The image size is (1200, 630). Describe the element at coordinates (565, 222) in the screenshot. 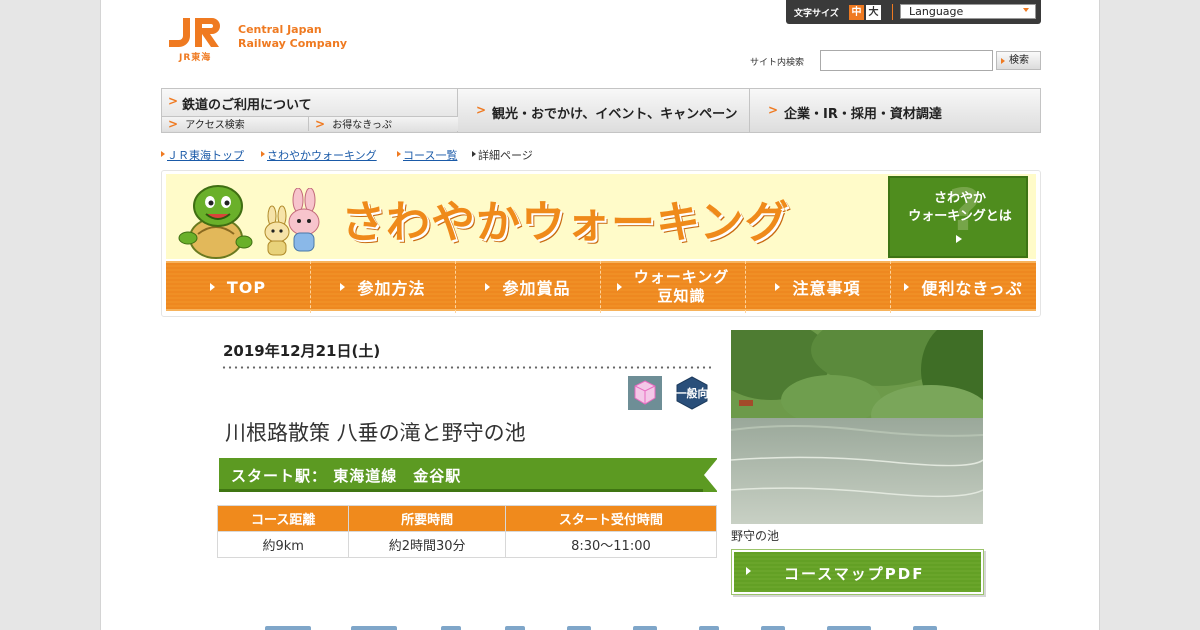

I see `banner-title: さわやかウォーキング` at that location.